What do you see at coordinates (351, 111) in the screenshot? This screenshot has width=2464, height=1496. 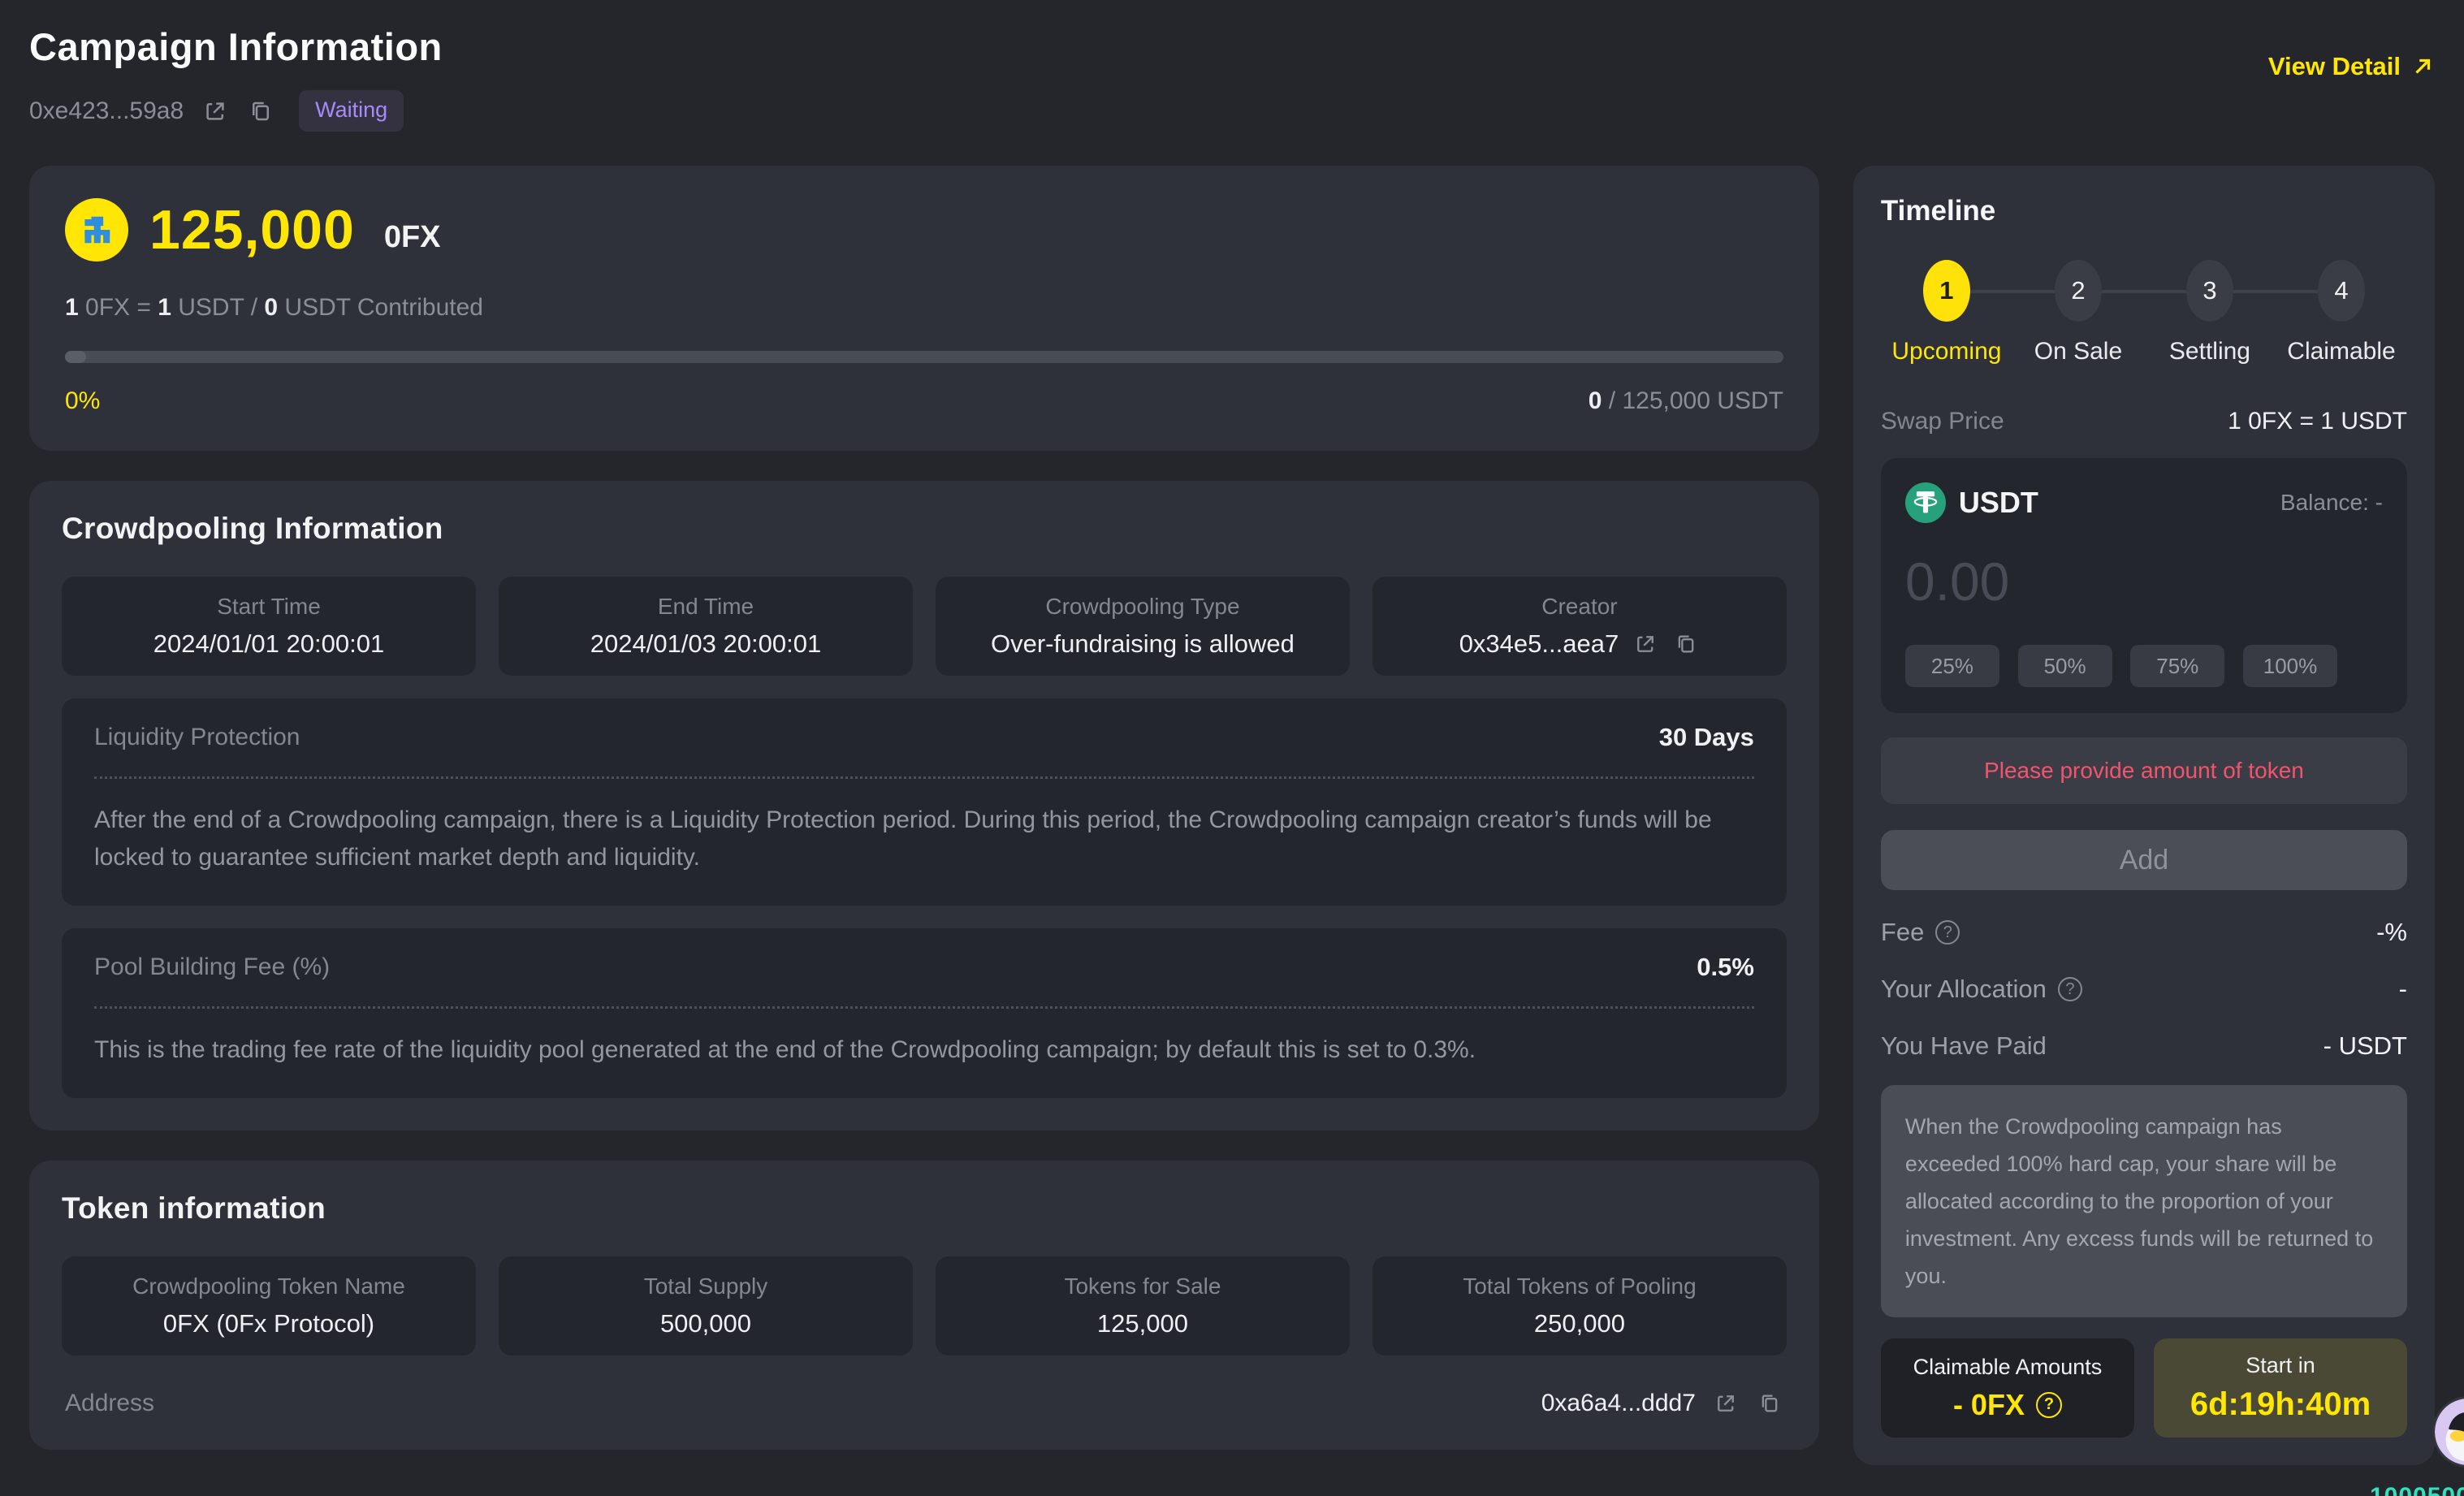 I see `status-badge: Waiting` at bounding box center [351, 111].